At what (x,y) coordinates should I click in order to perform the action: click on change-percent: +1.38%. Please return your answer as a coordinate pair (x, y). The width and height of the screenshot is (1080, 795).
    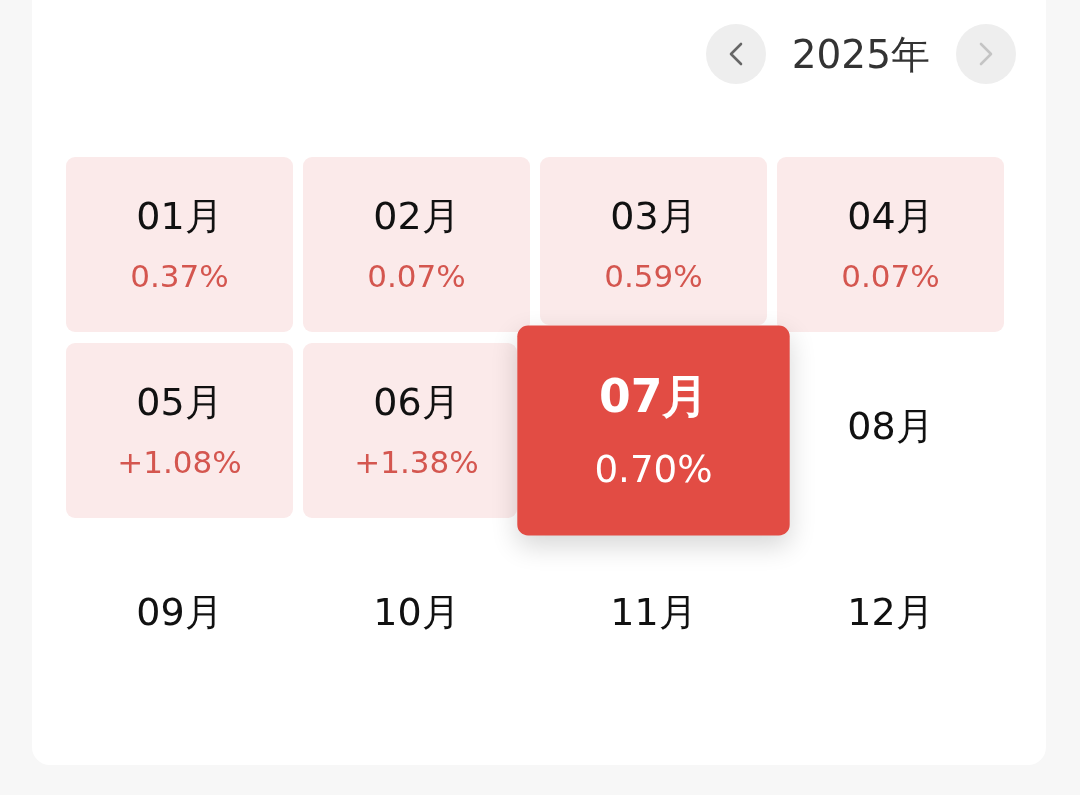
    Looking at the image, I should click on (416, 462).